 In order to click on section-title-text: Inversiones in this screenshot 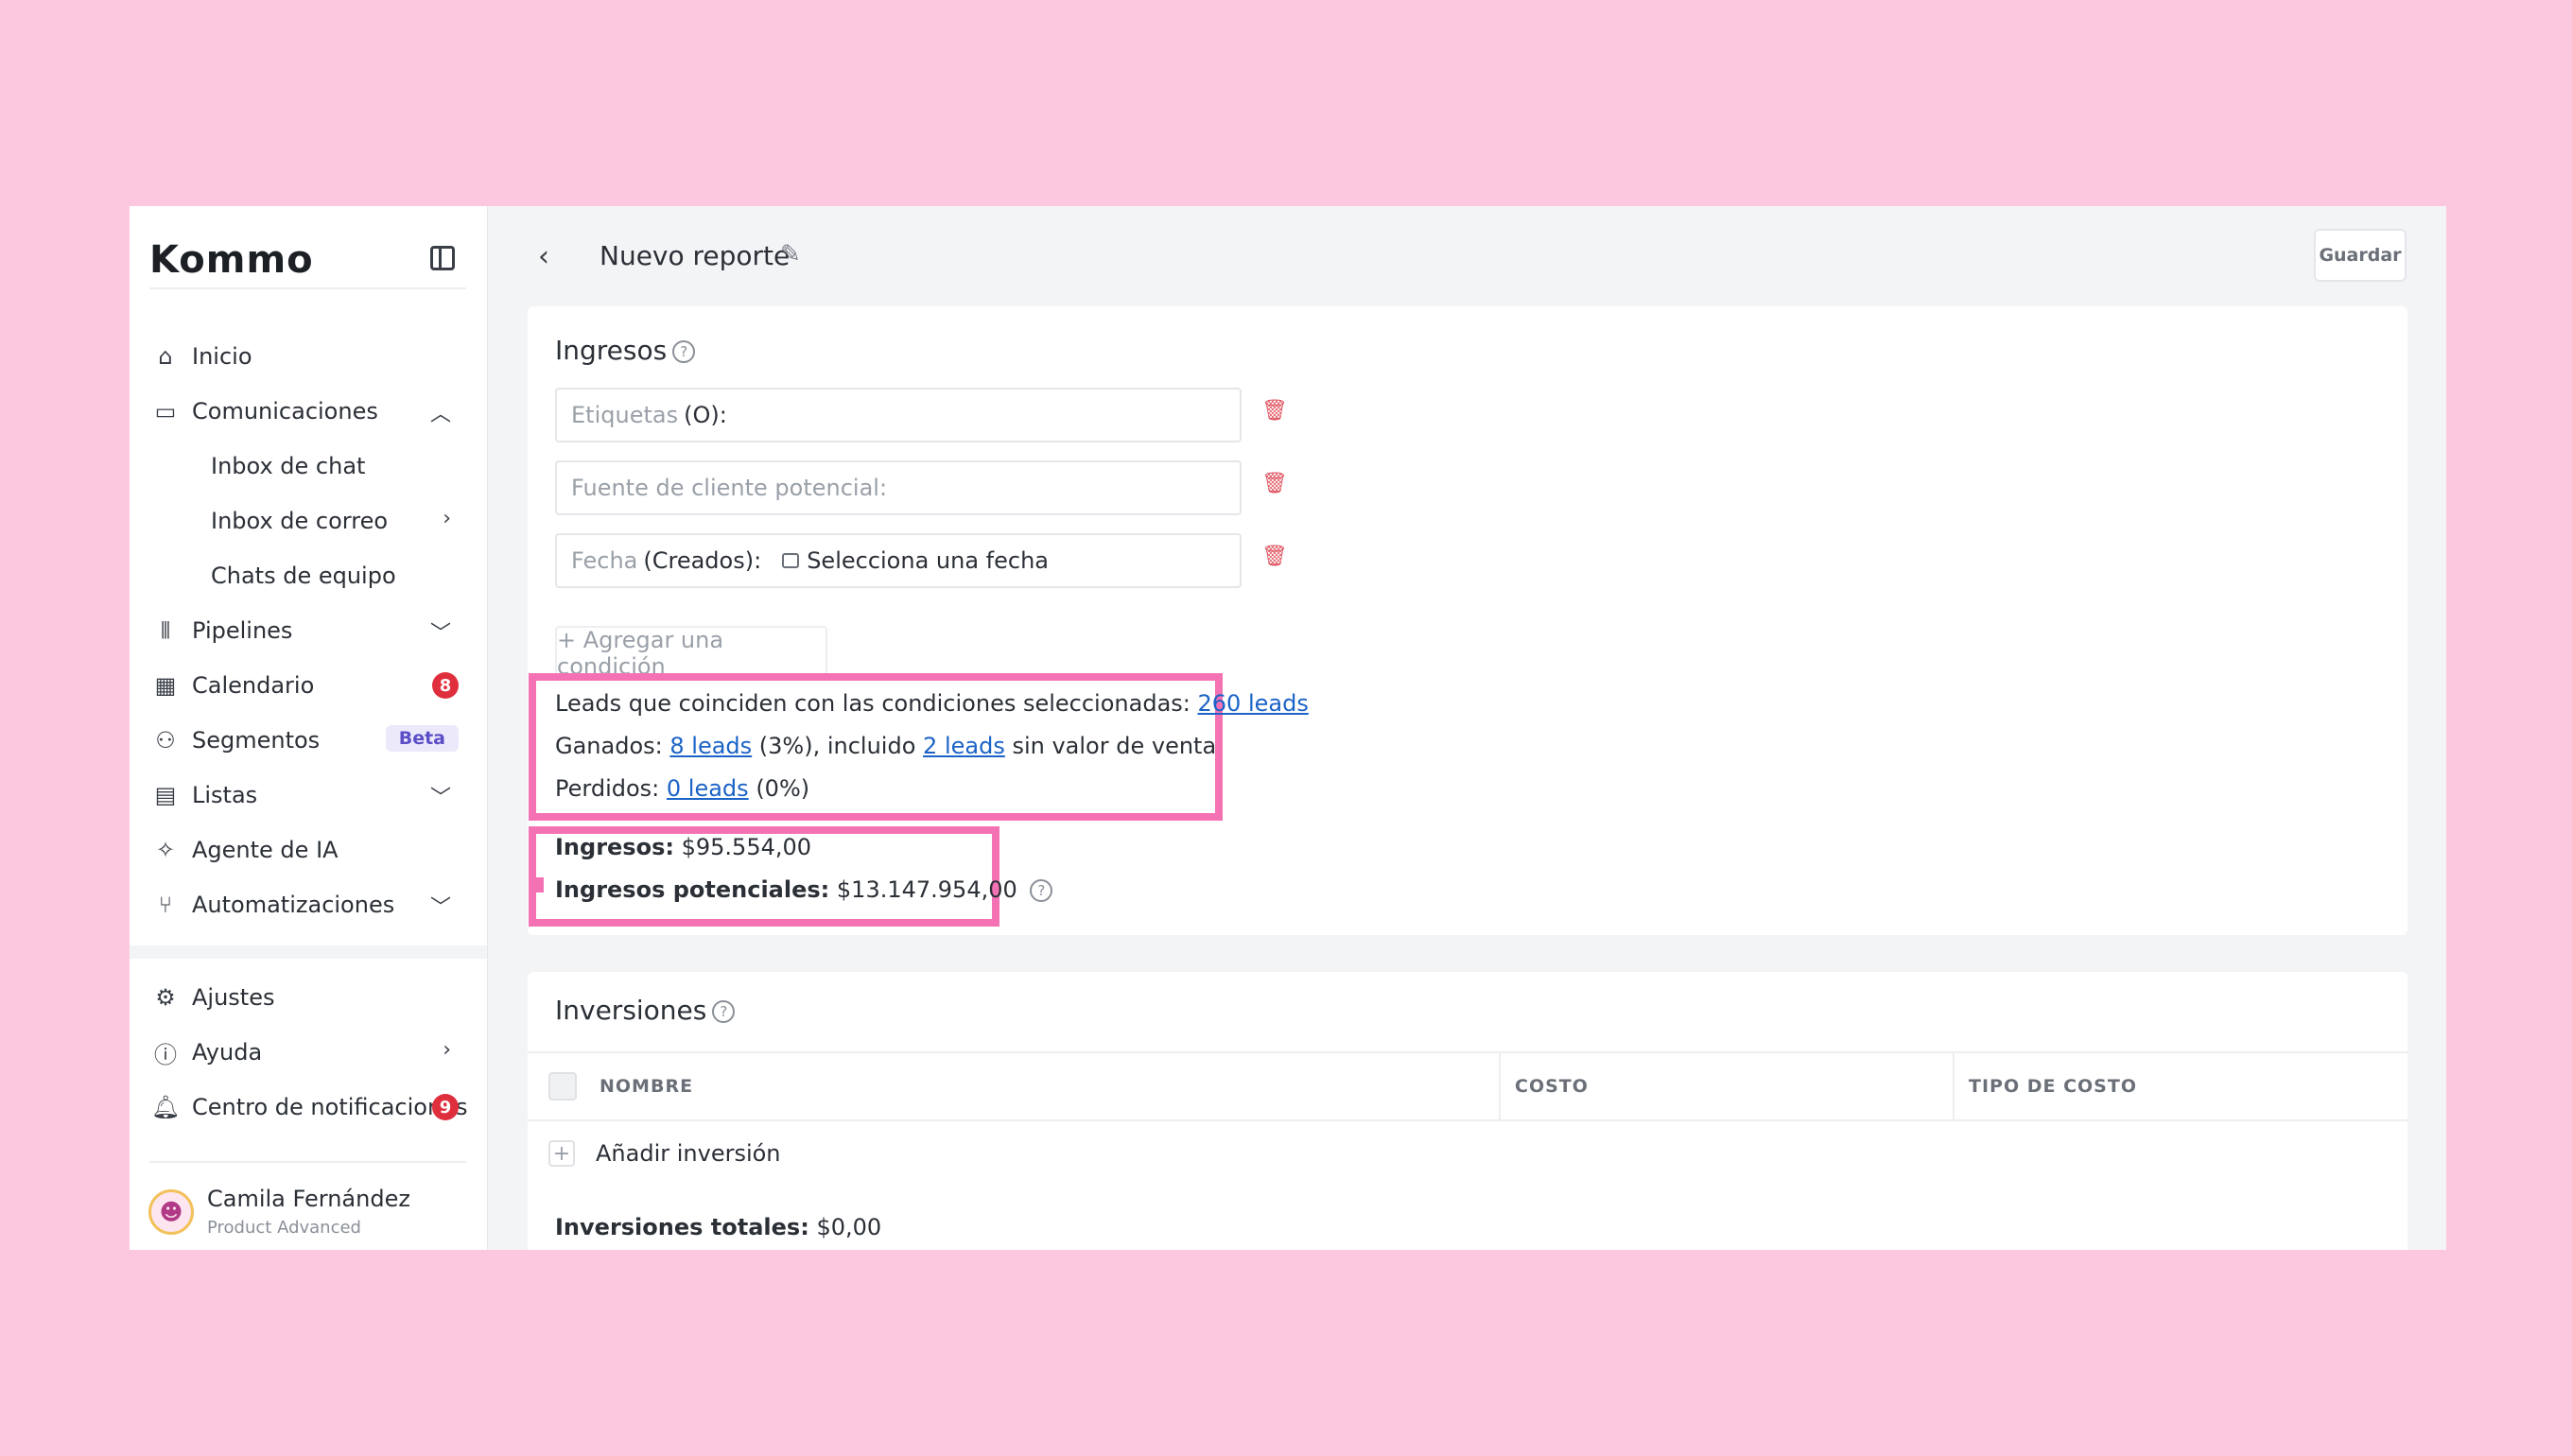, I will do `click(631, 1010)`.